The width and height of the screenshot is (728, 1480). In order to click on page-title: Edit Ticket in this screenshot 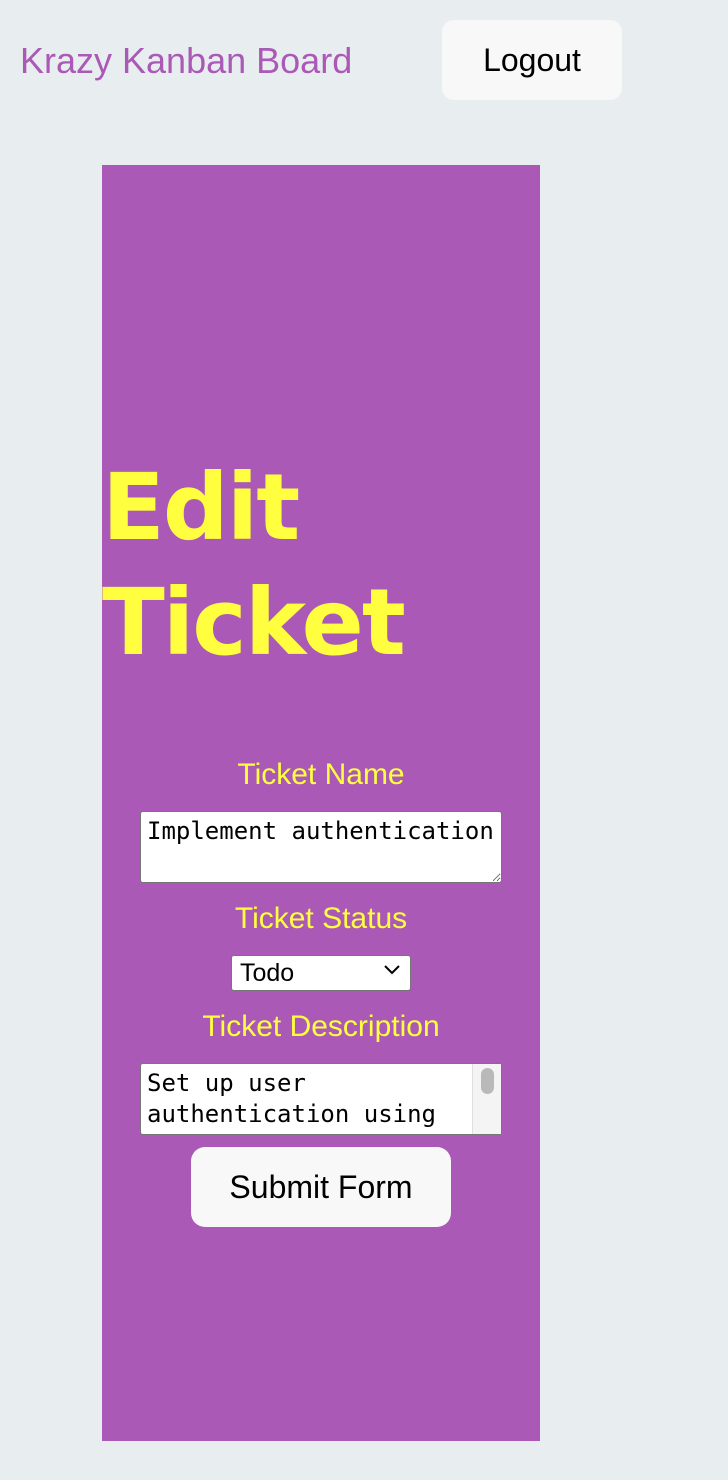, I will do `click(254, 565)`.